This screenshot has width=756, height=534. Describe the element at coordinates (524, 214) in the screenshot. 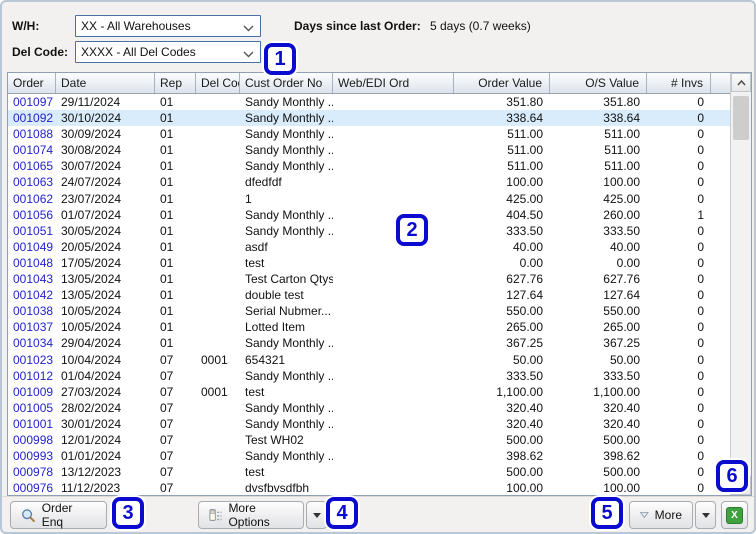

I see `cell-order-value: 404.50` at that location.